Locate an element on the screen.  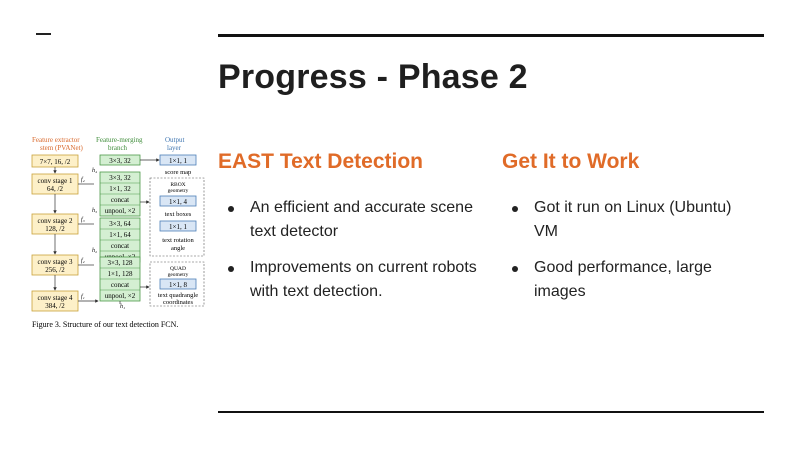
svg-text: angle is located at coordinates (178, 248).